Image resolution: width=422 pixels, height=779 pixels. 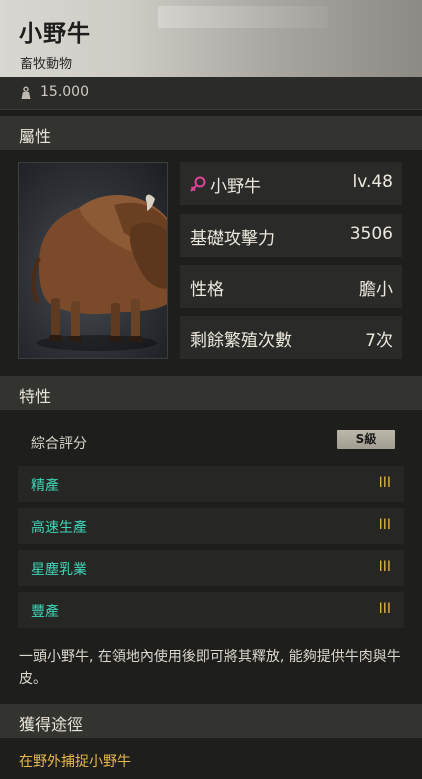 I want to click on trait-row: 精產 III, so click(x=211, y=484).